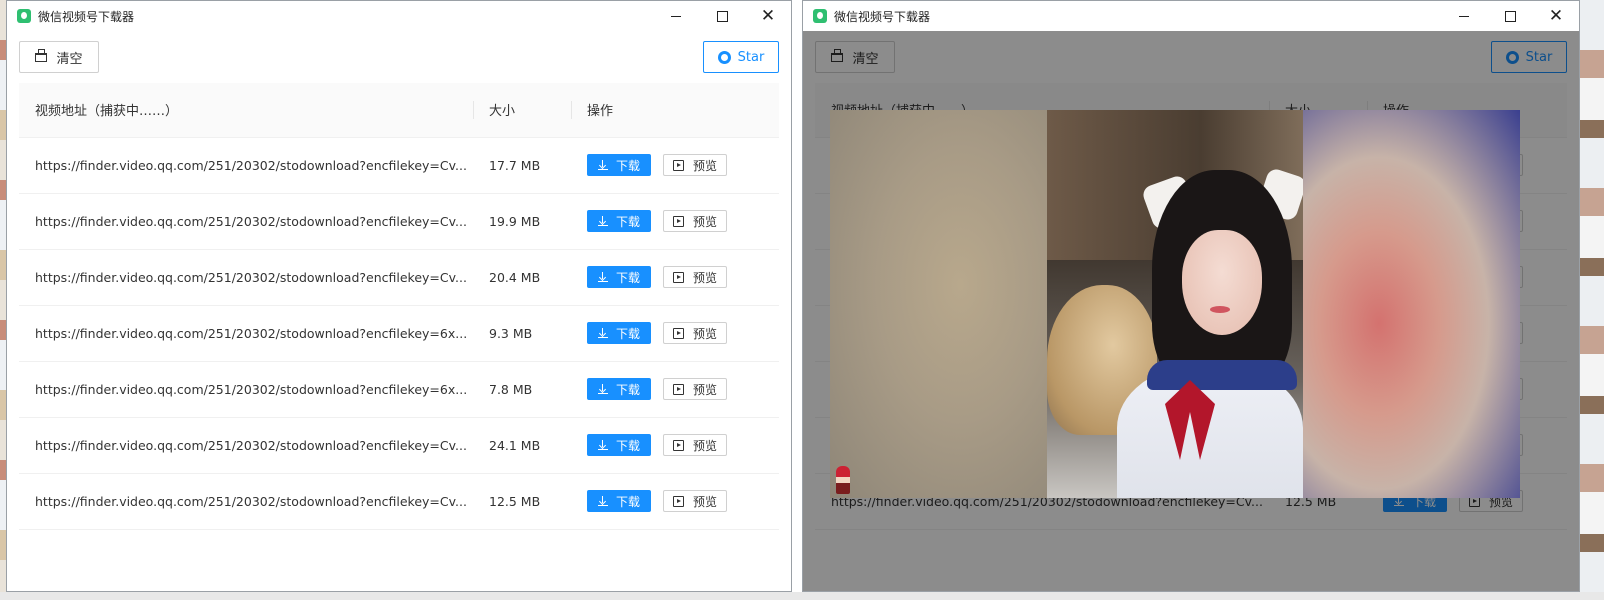  I want to click on star-button-label: Star, so click(751, 57).